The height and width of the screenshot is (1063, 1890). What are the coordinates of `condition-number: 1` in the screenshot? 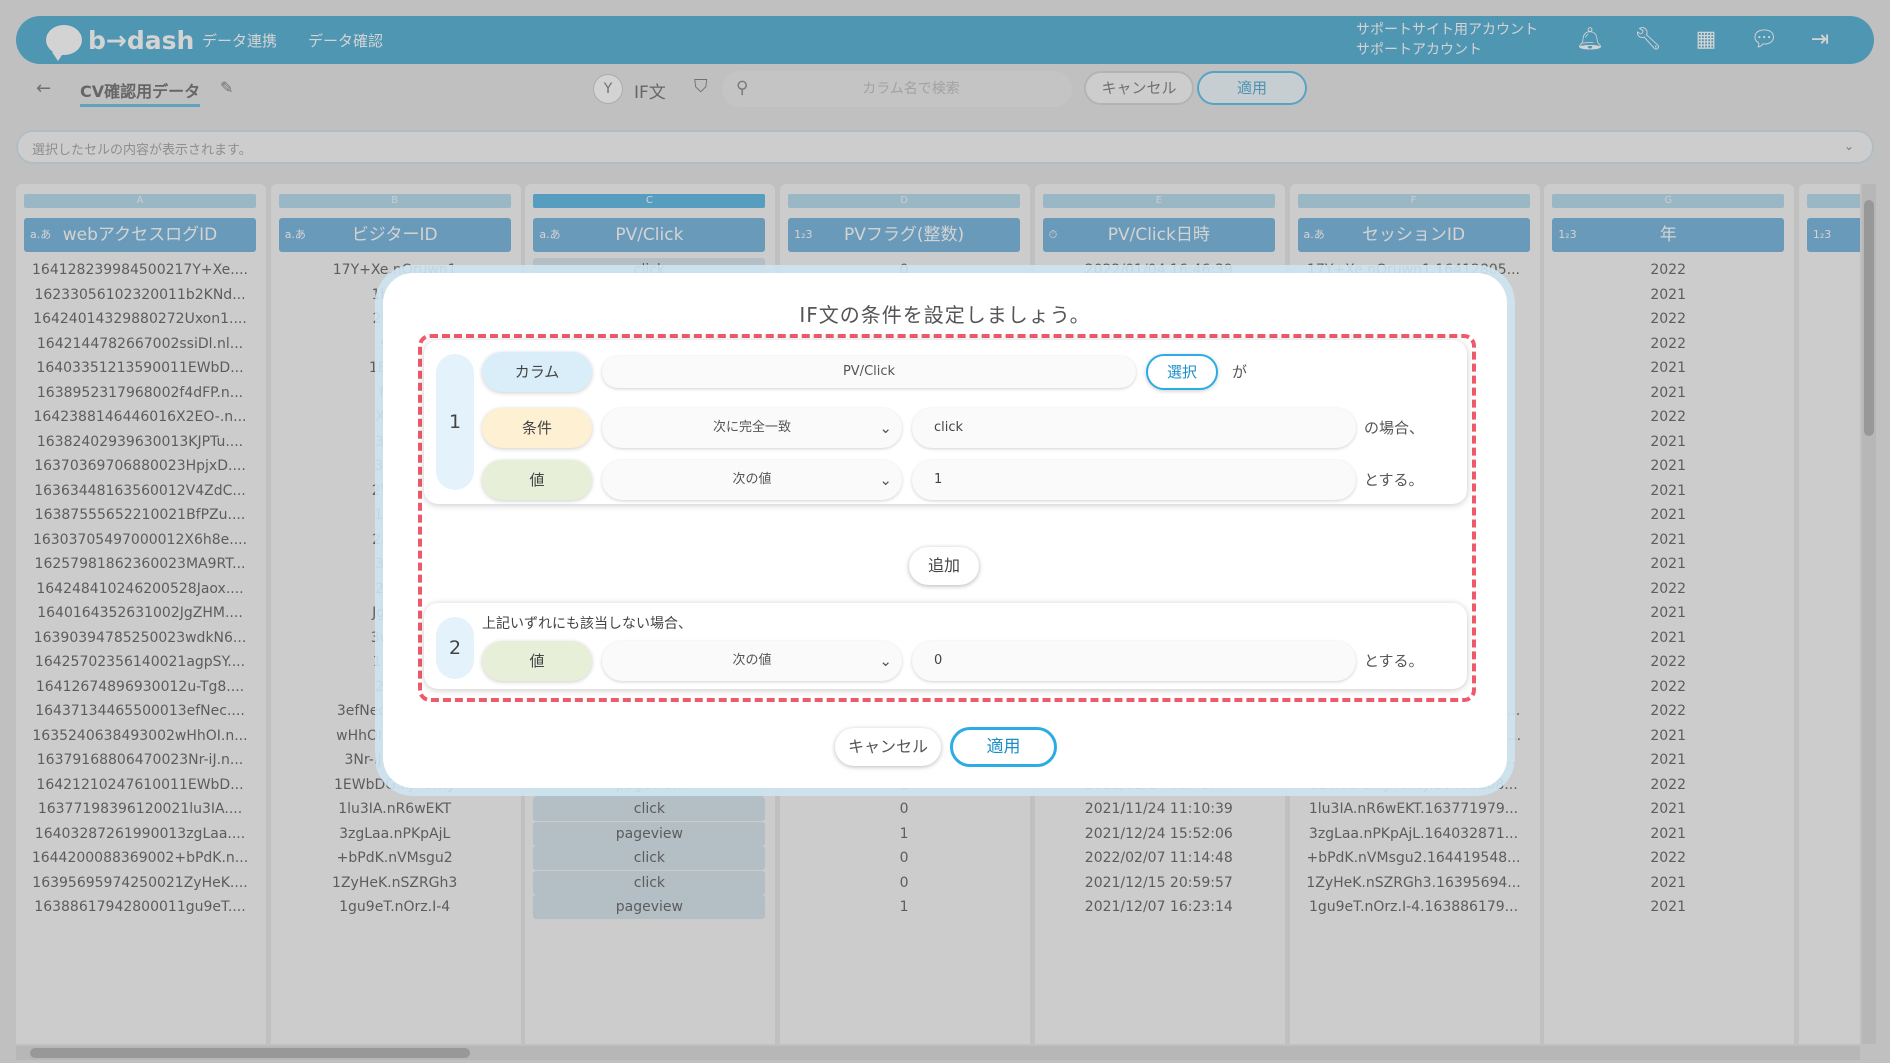 It's located at (455, 422).